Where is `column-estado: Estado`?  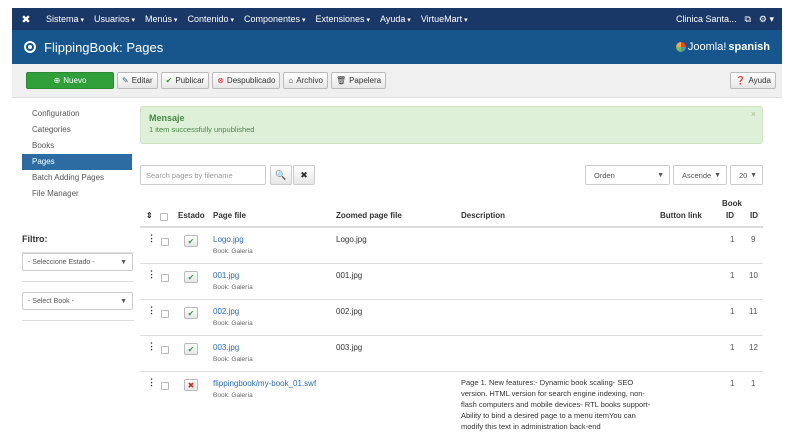
column-estado: Estado is located at coordinates (191, 215).